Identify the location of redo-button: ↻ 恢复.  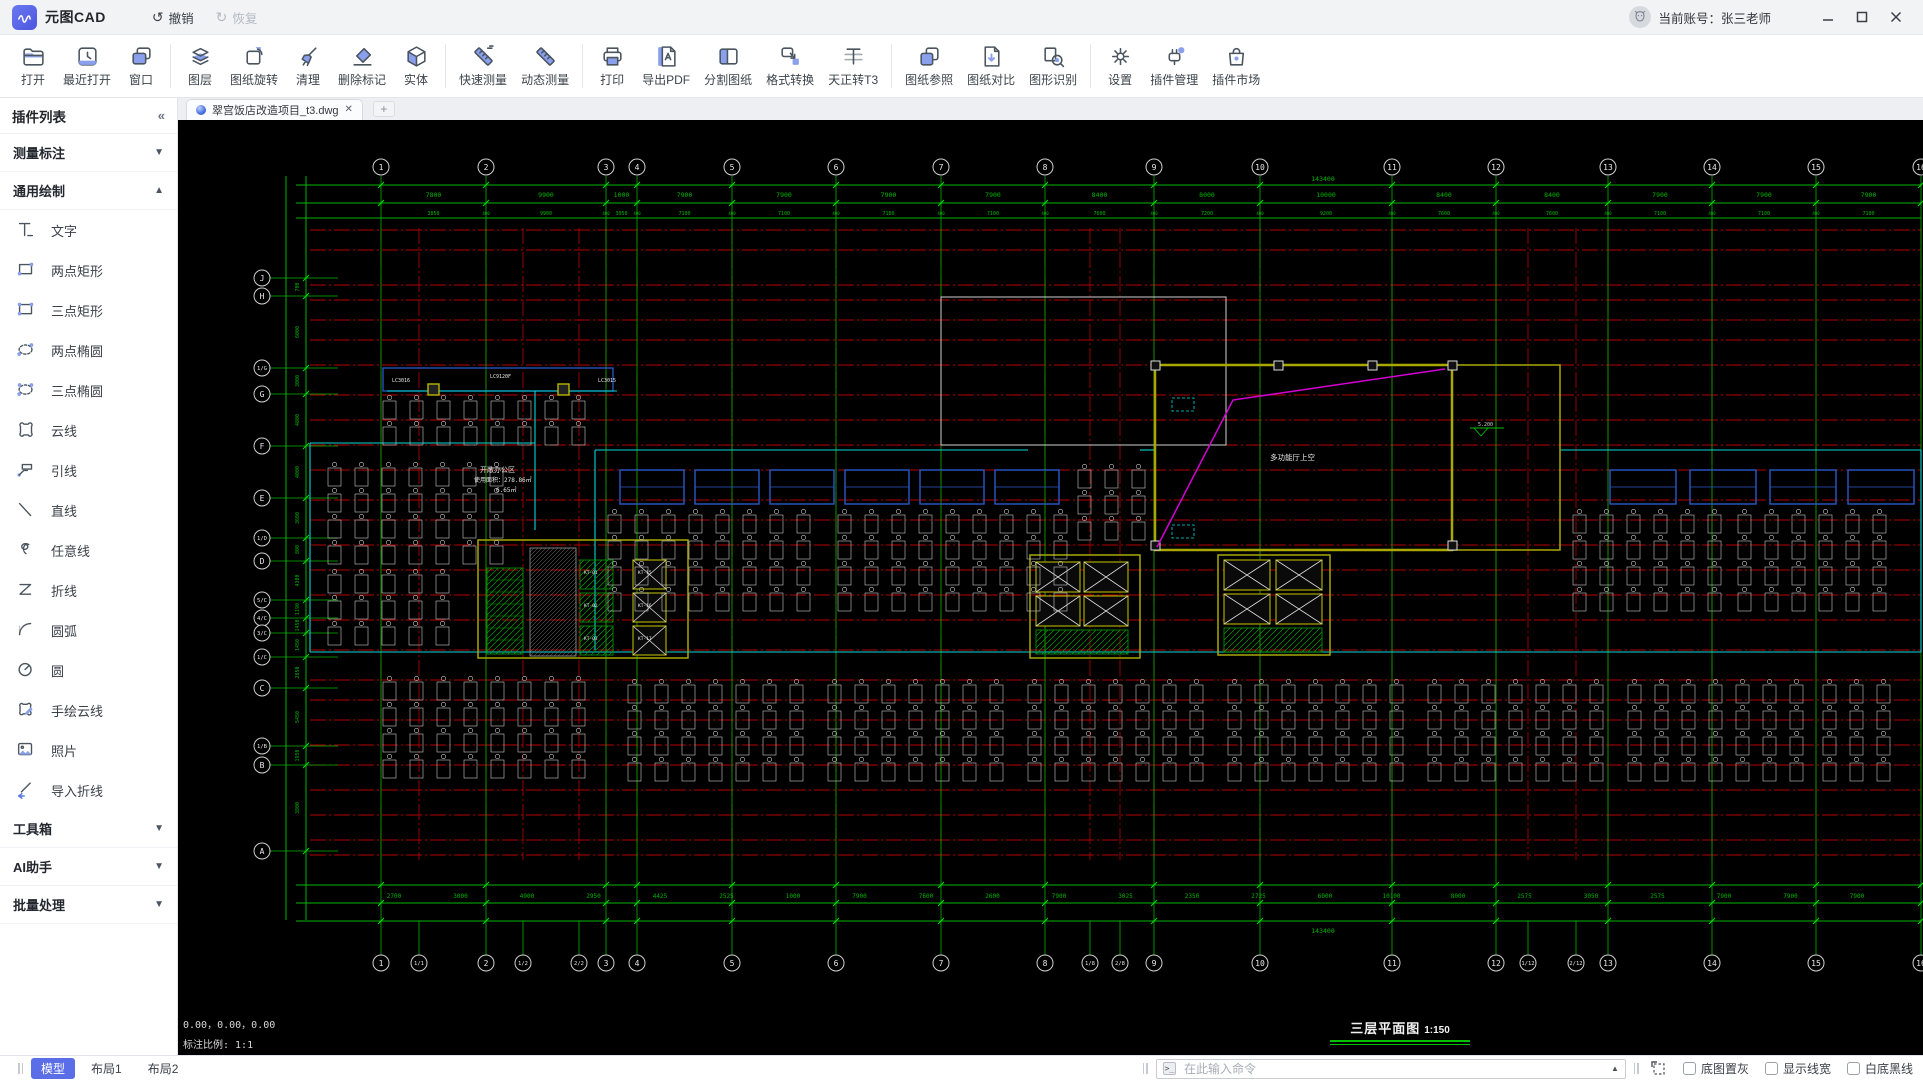
(237, 17).